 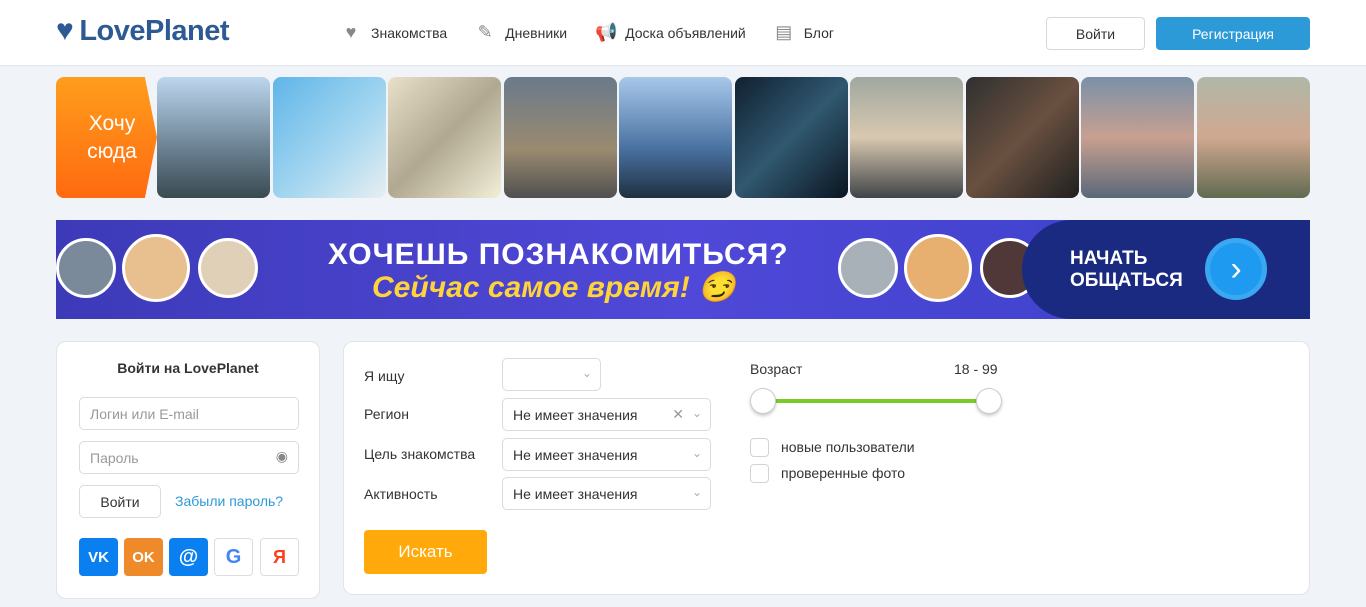 What do you see at coordinates (485, 32) in the screenshot?
I see `pencil-icon: ✎` at bounding box center [485, 32].